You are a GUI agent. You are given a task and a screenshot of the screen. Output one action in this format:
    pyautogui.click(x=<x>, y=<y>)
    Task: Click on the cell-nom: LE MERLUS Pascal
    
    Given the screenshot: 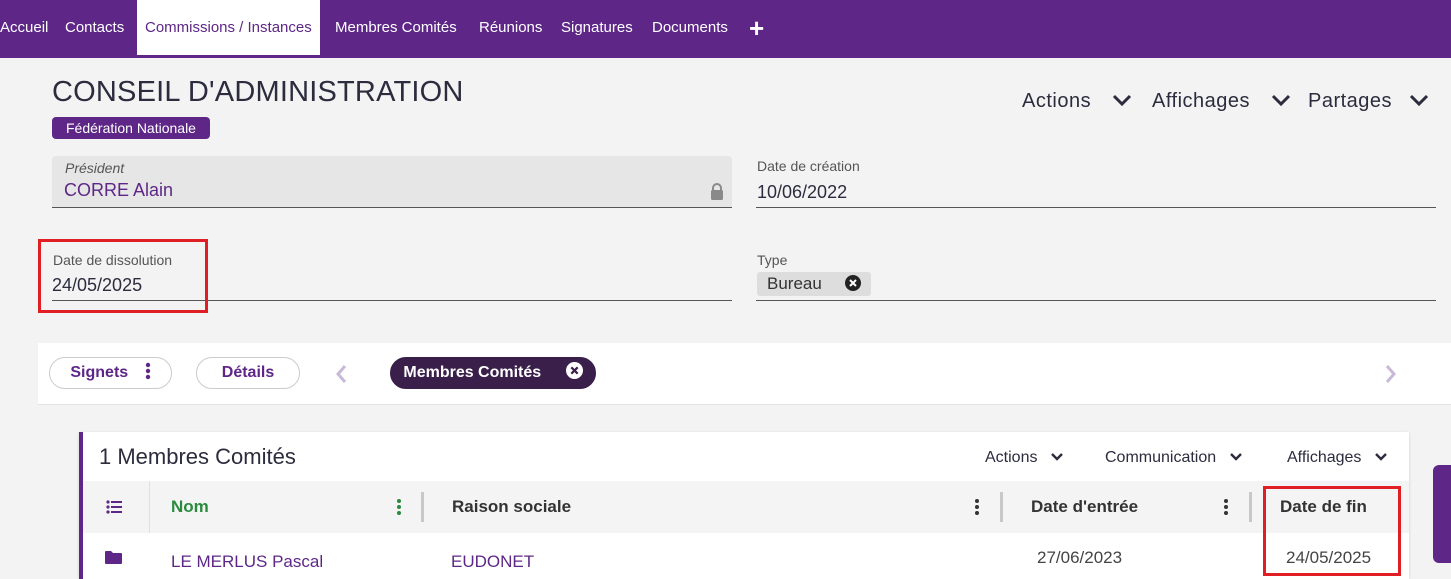 What is the action you would take?
    pyautogui.click(x=247, y=562)
    